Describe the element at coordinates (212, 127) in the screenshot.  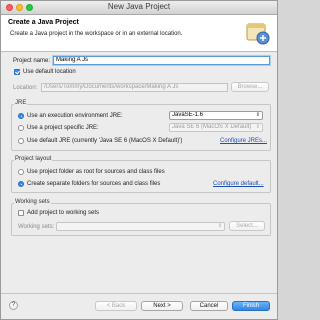
I see `project-specific-jre-value: Java SE 6 (MacOS X Default)` at that location.